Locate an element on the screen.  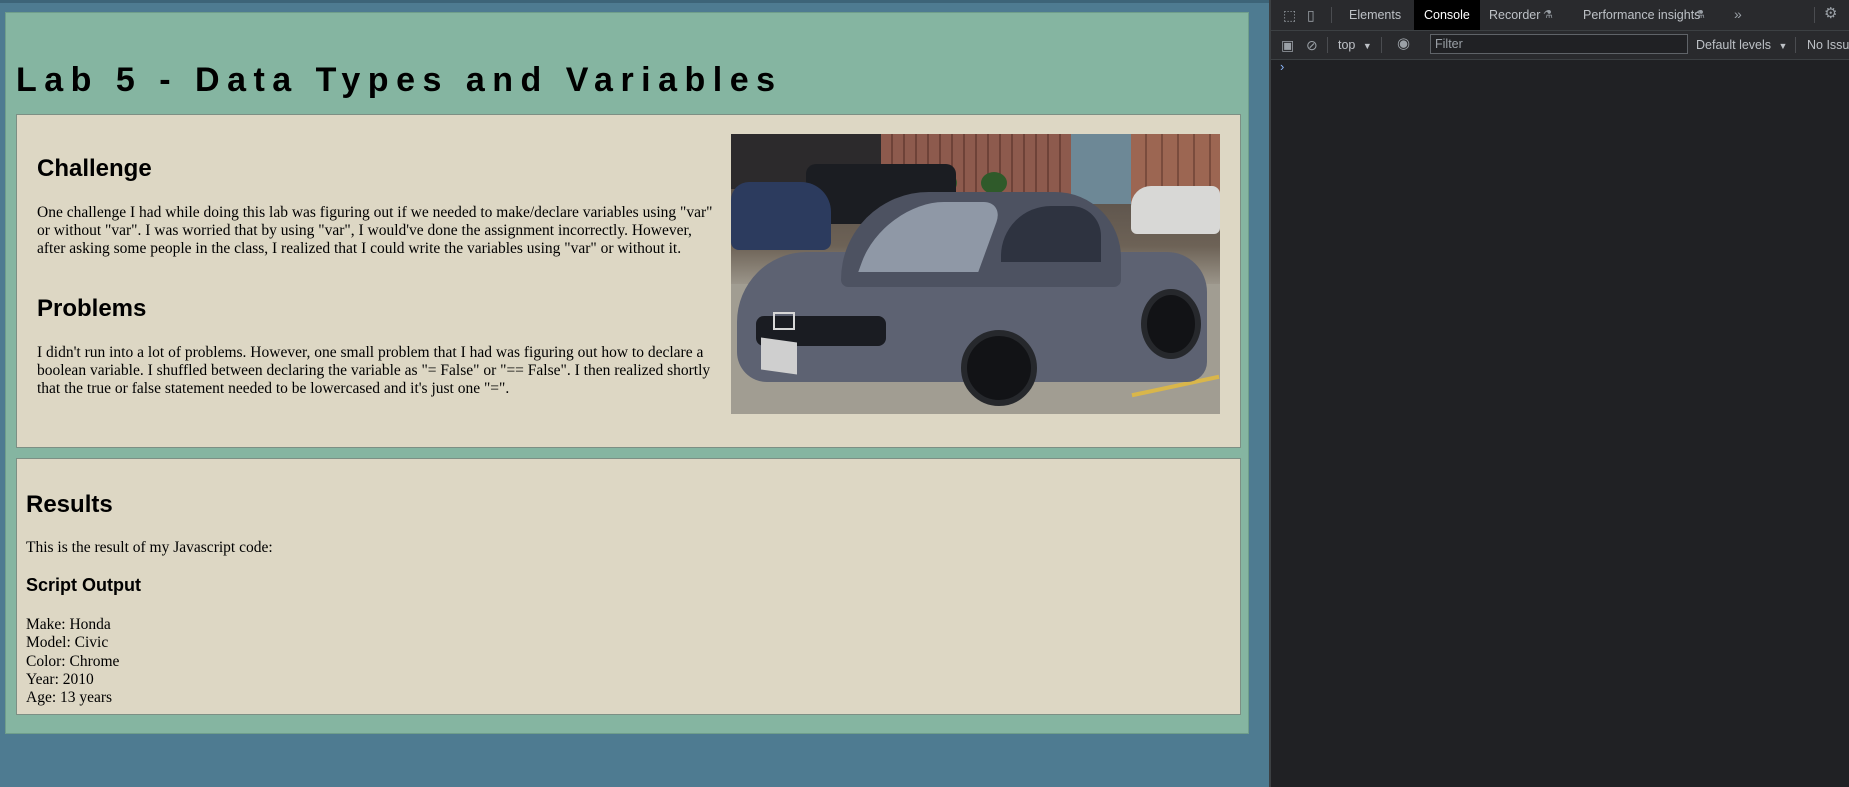
output-line: Color: Chrome is located at coordinates (73, 661).